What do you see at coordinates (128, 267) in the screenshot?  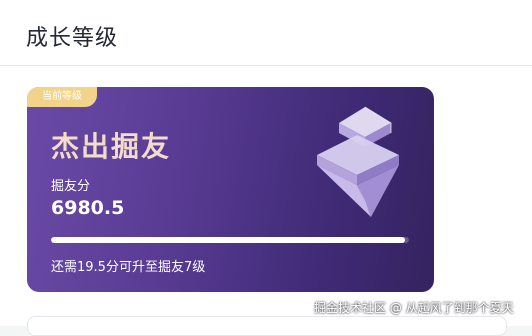 I see `upgrade-hint: 还需19.5分可升至掘友7级` at bounding box center [128, 267].